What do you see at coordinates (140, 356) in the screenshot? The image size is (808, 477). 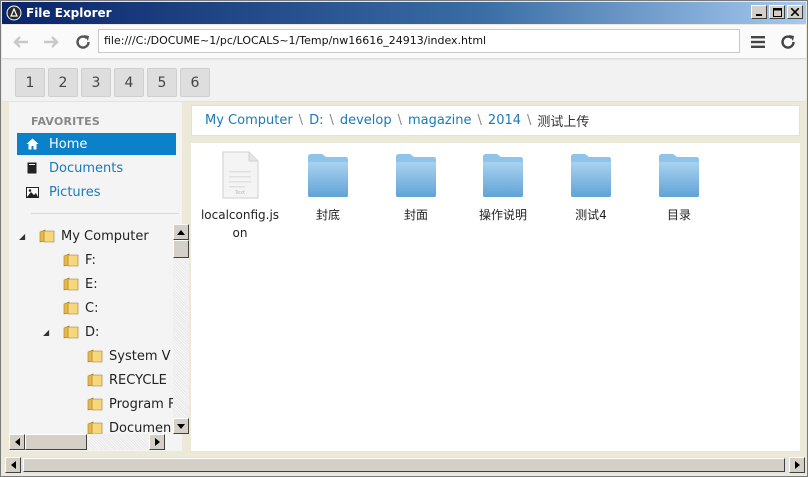 I see `tree-item-label: System V` at bounding box center [140, 356].